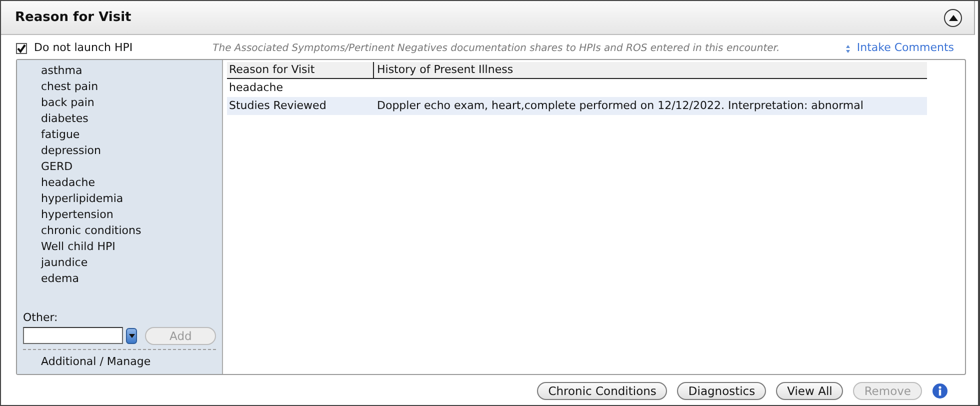 Image resolution: width=980 pixels, height=406 pixels. I want to click on caret-up-icon, so click(953, 17).